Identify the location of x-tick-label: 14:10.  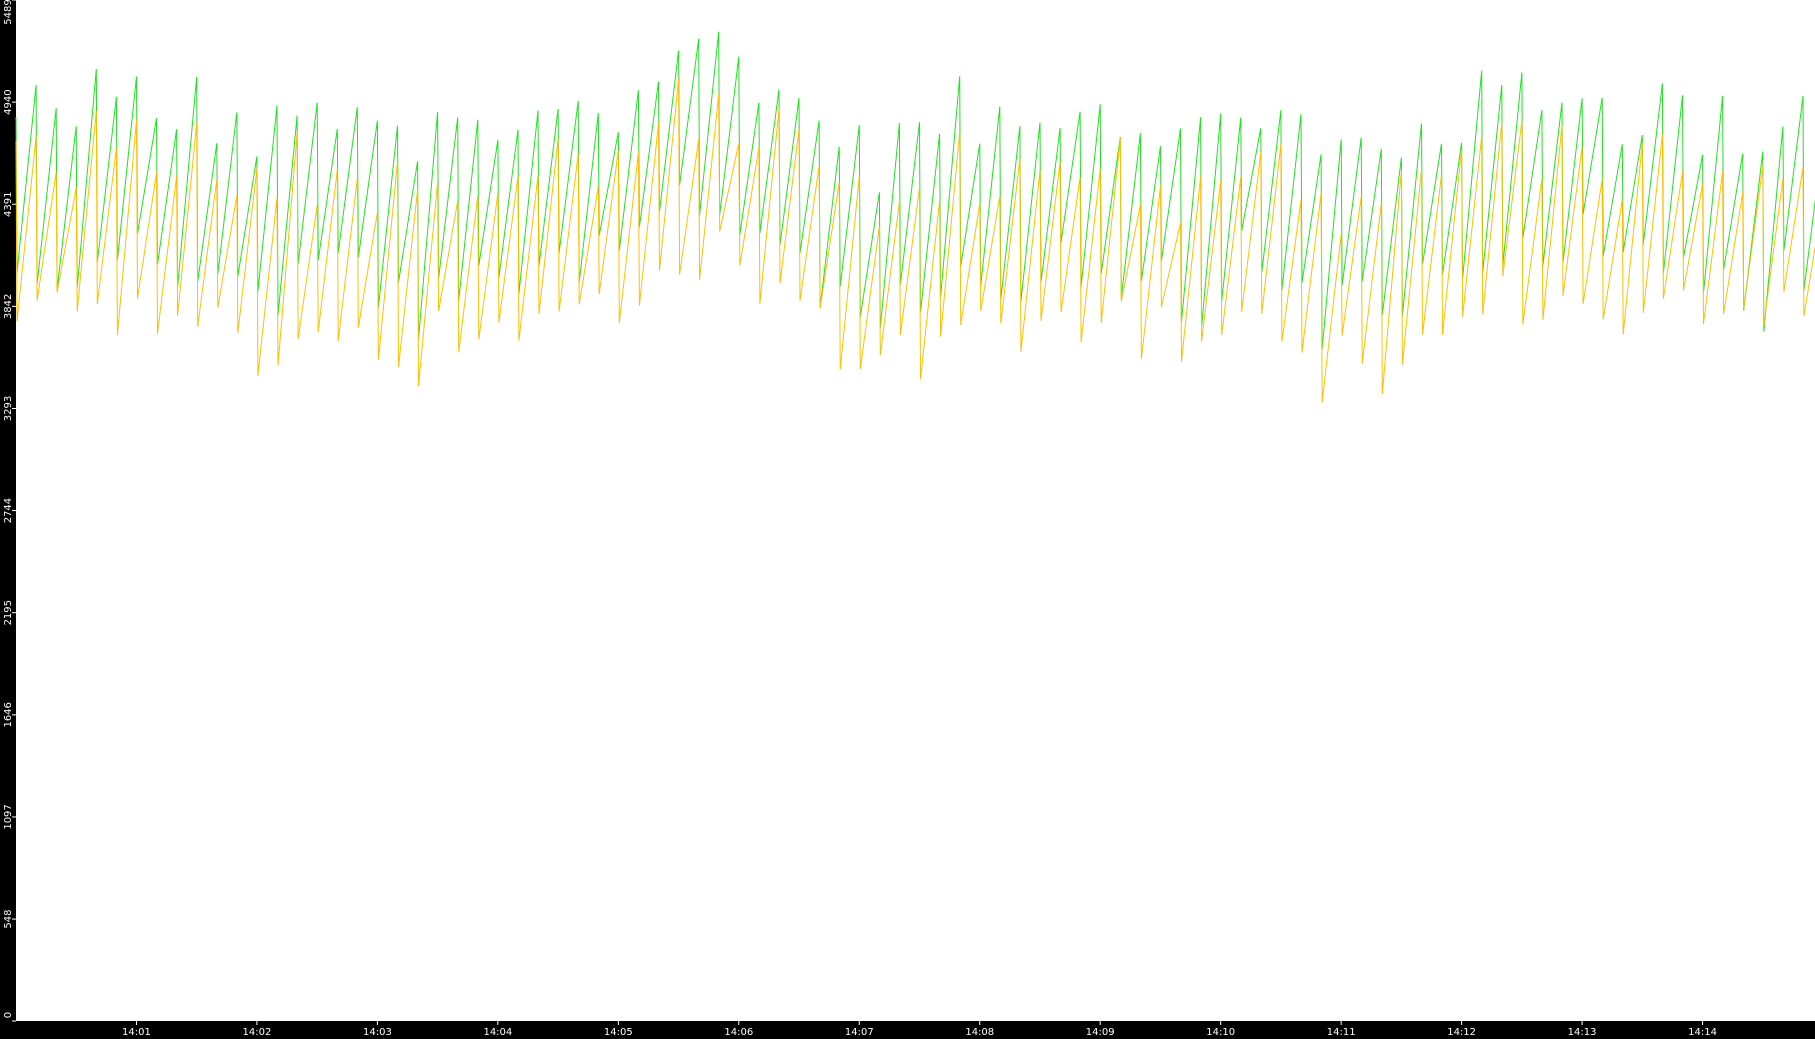
(1220, 1032).